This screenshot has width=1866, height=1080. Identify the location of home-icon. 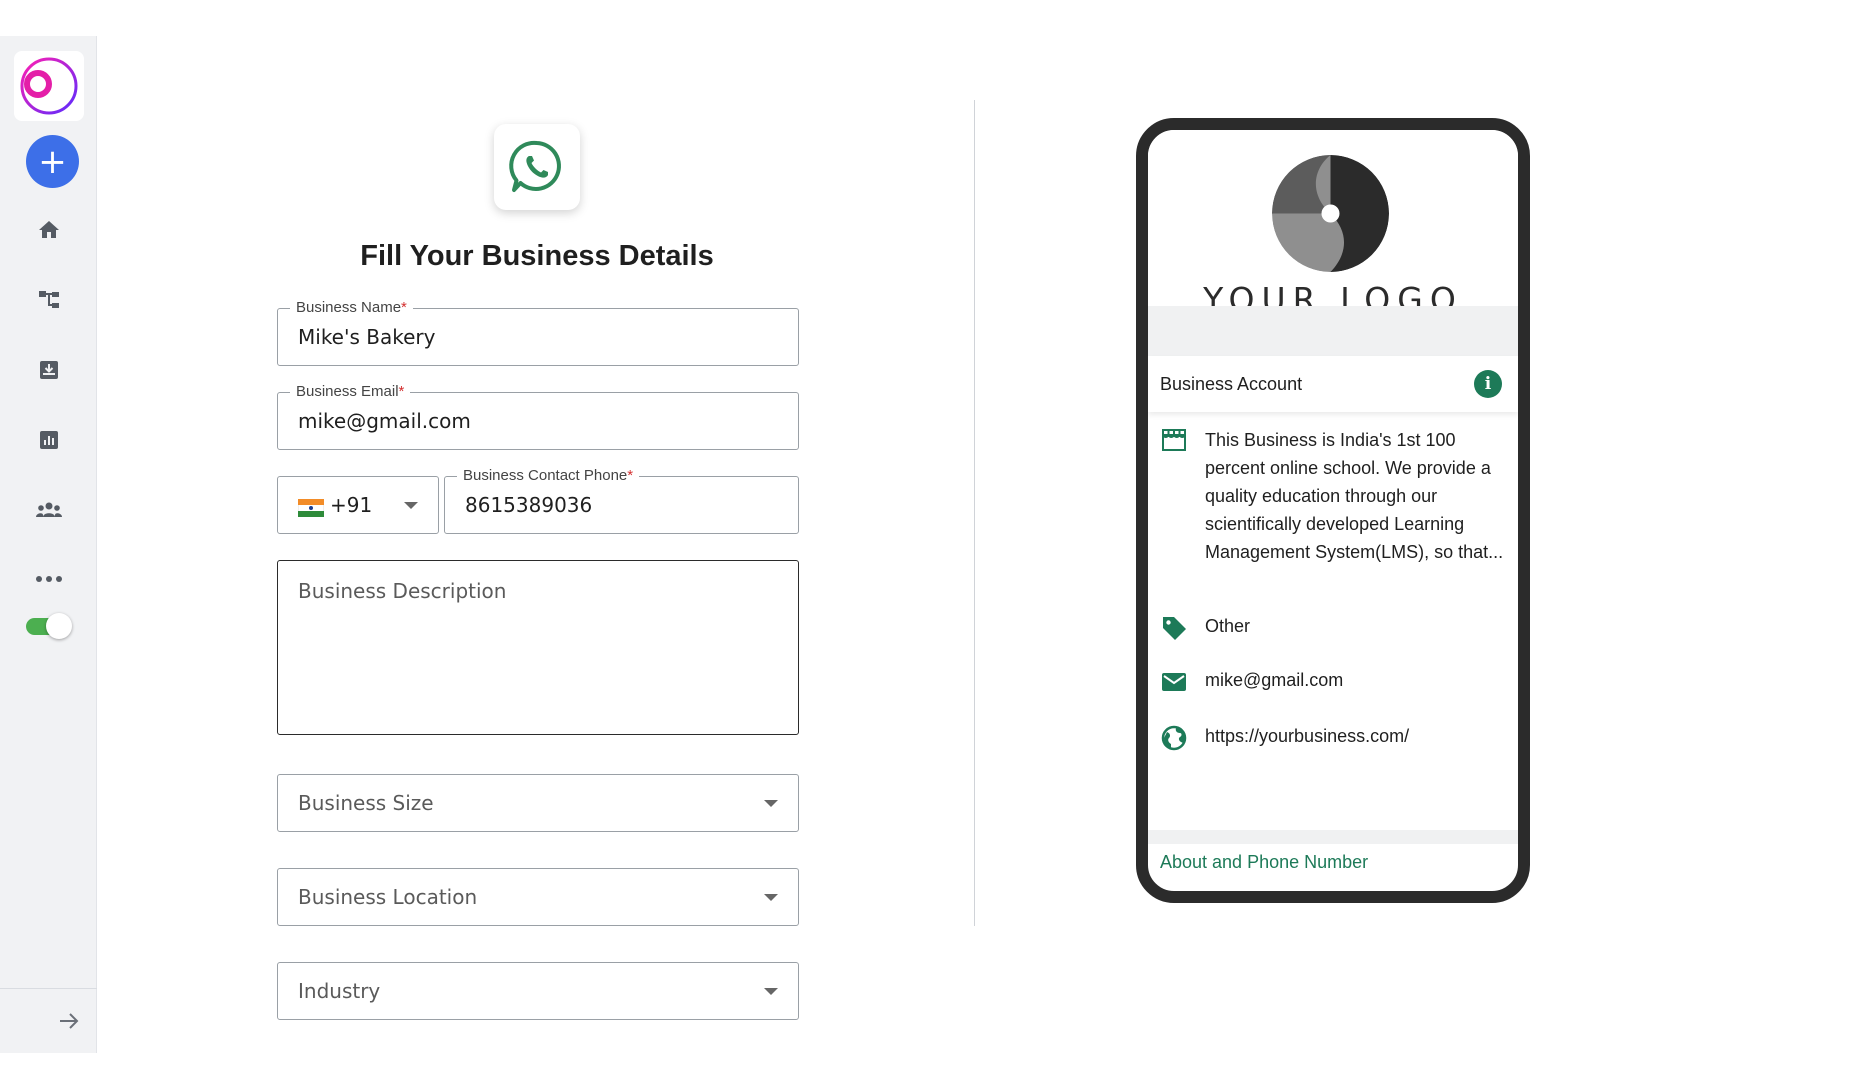
(49, 229).